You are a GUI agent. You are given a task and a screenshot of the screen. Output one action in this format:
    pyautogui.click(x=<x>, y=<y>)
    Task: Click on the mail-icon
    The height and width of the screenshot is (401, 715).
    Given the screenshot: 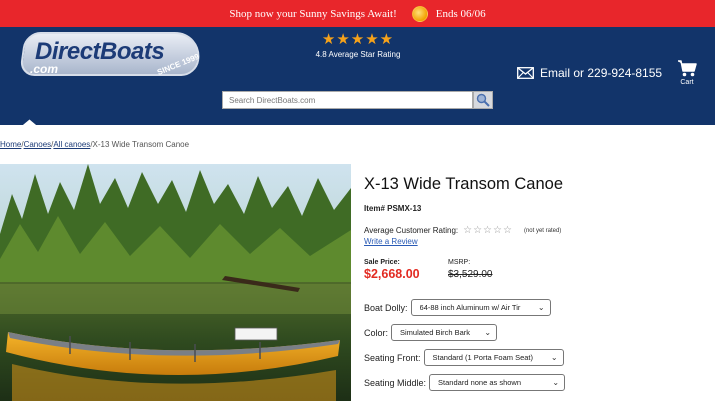 What is the action you would take?
    pyautogui.click(x=525, y=73)
    